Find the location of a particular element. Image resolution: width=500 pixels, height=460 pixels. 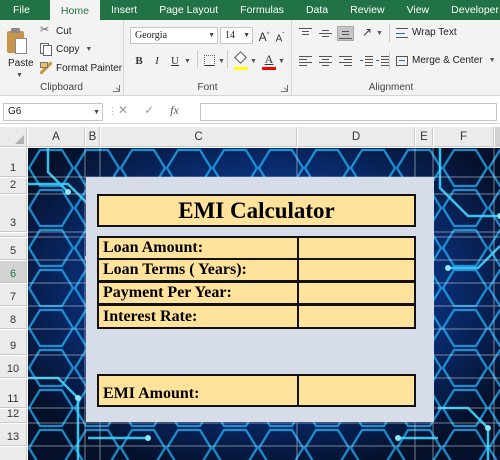

top-align-button is located at coordinates (305, 33).